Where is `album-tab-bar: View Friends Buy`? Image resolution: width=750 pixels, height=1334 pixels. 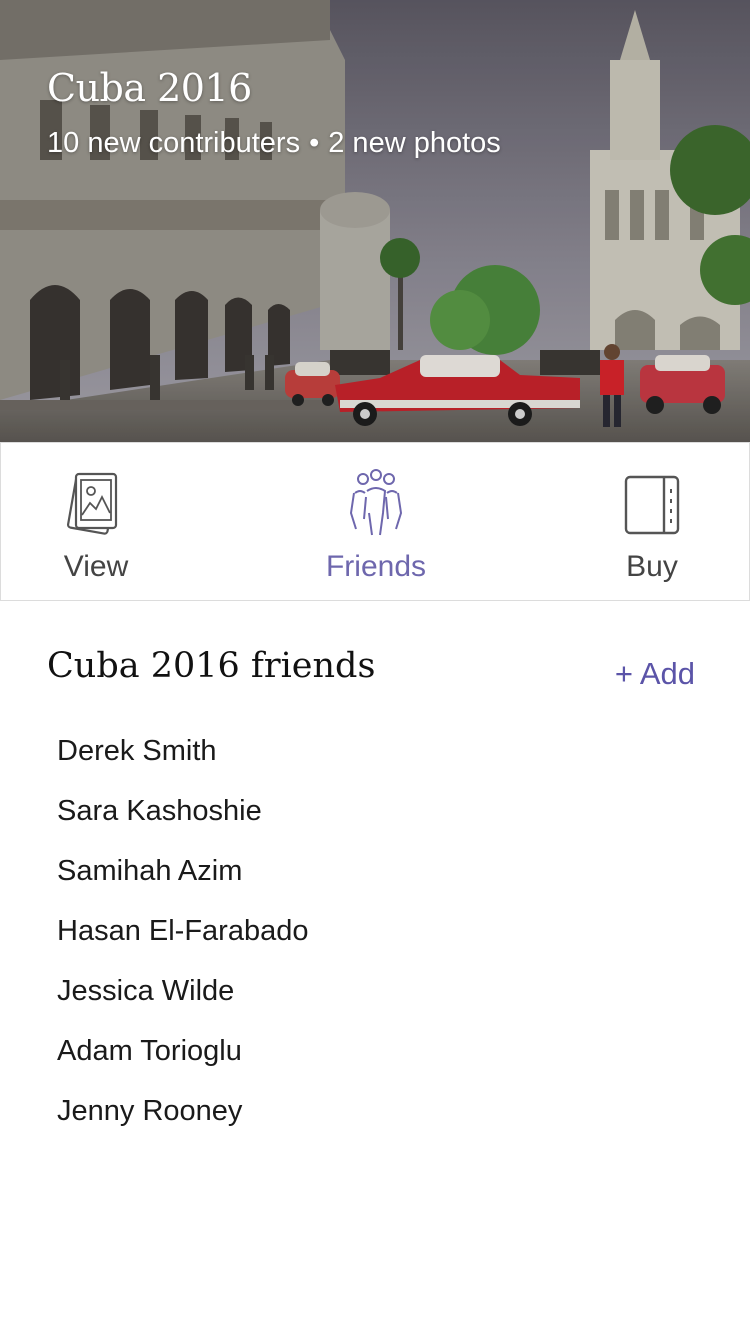
album-tab-bar: View Friends Buy is located at coordinates (375, 521).